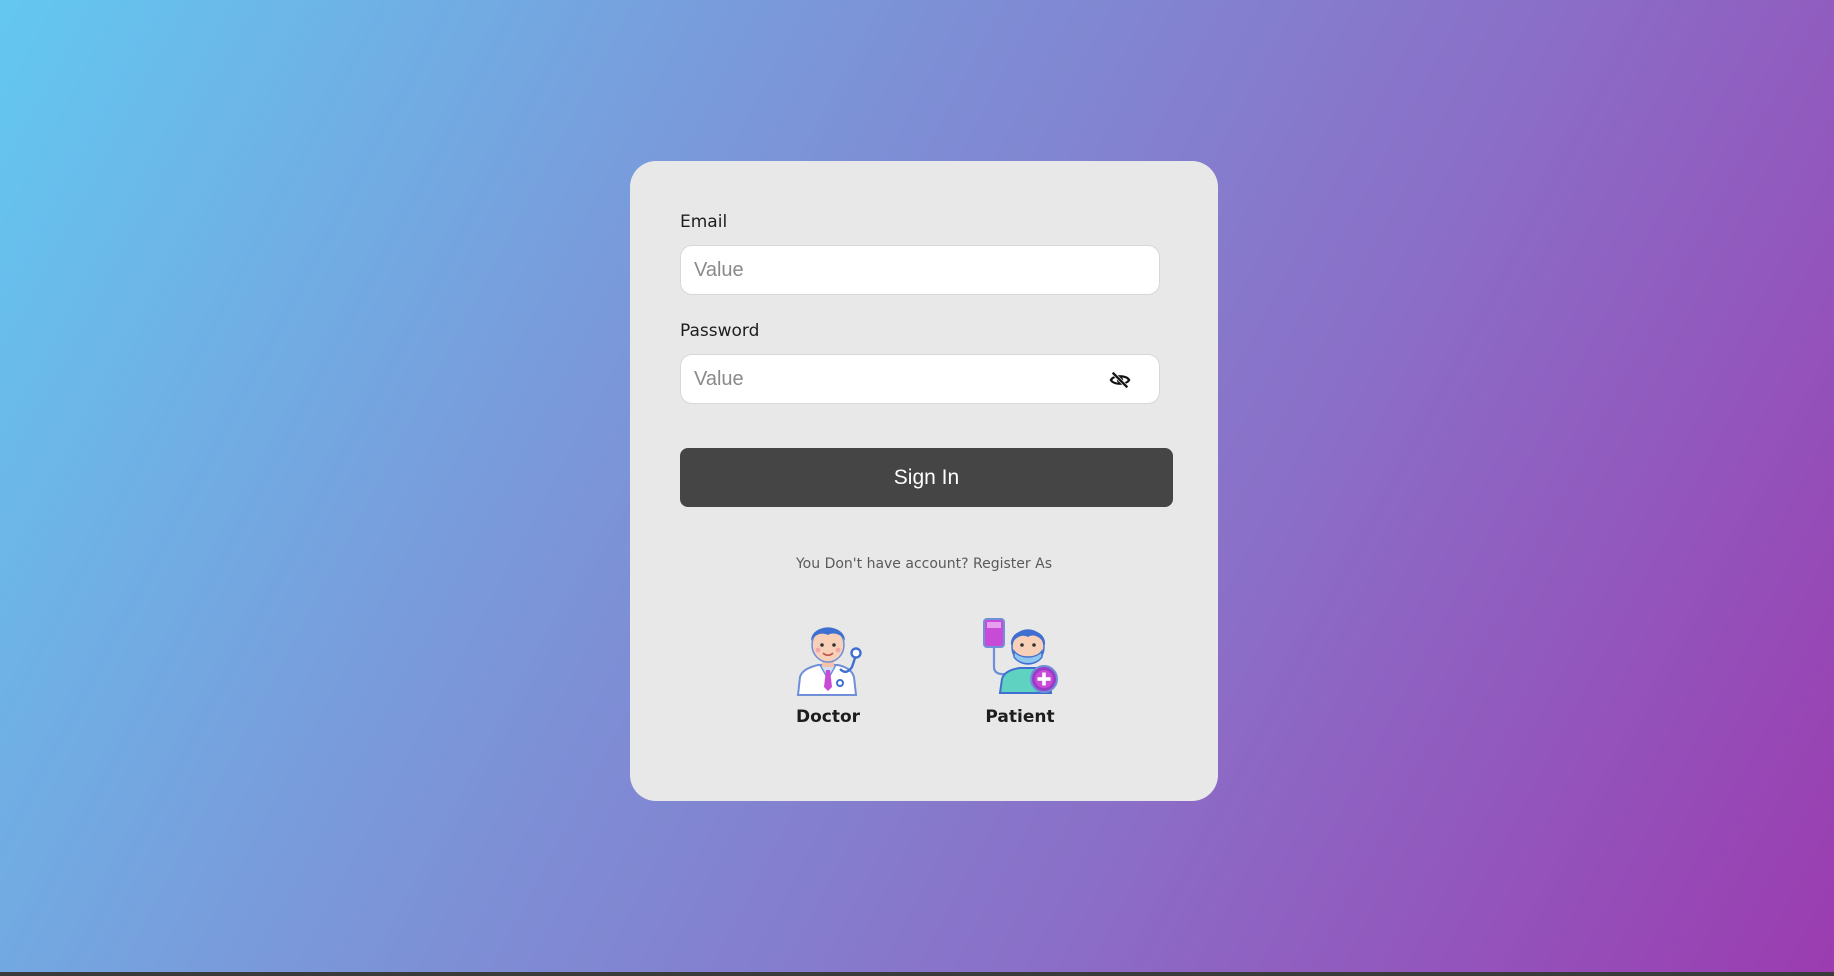  What do you see at coordinates (926, 477) in the screenshot?
I see `sign-in-button: Sign In` at bounding box center [926, 477].